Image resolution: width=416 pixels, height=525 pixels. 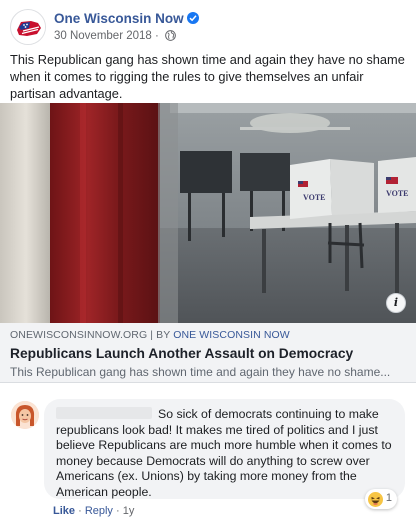 What do you see at coordinates (375, 499) in the screenshot?
I see `haha-reaction-icon` at bounding box center [375, 499].